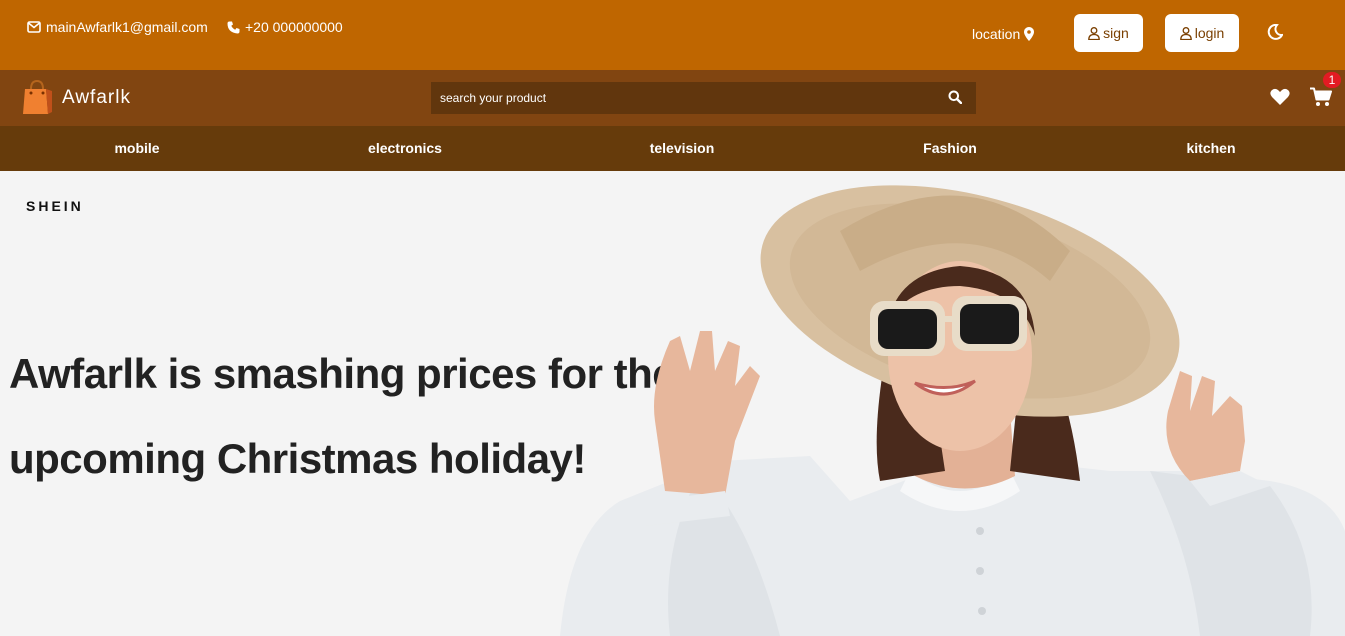 This screenshot has width=1345, height=636. What do you see at coordinates (55, 206) in the screenshot?
I see `brand-logo: SHEIN` at bounding box center [55, 206].